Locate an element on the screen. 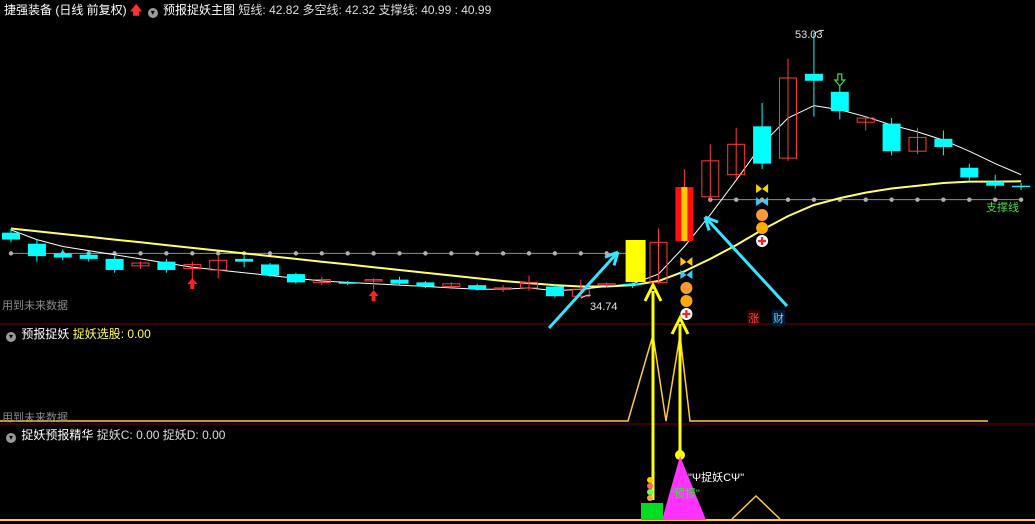 The image size is (1035, 524). zhang-badge: 涨 is located at coordinates (753, 318).